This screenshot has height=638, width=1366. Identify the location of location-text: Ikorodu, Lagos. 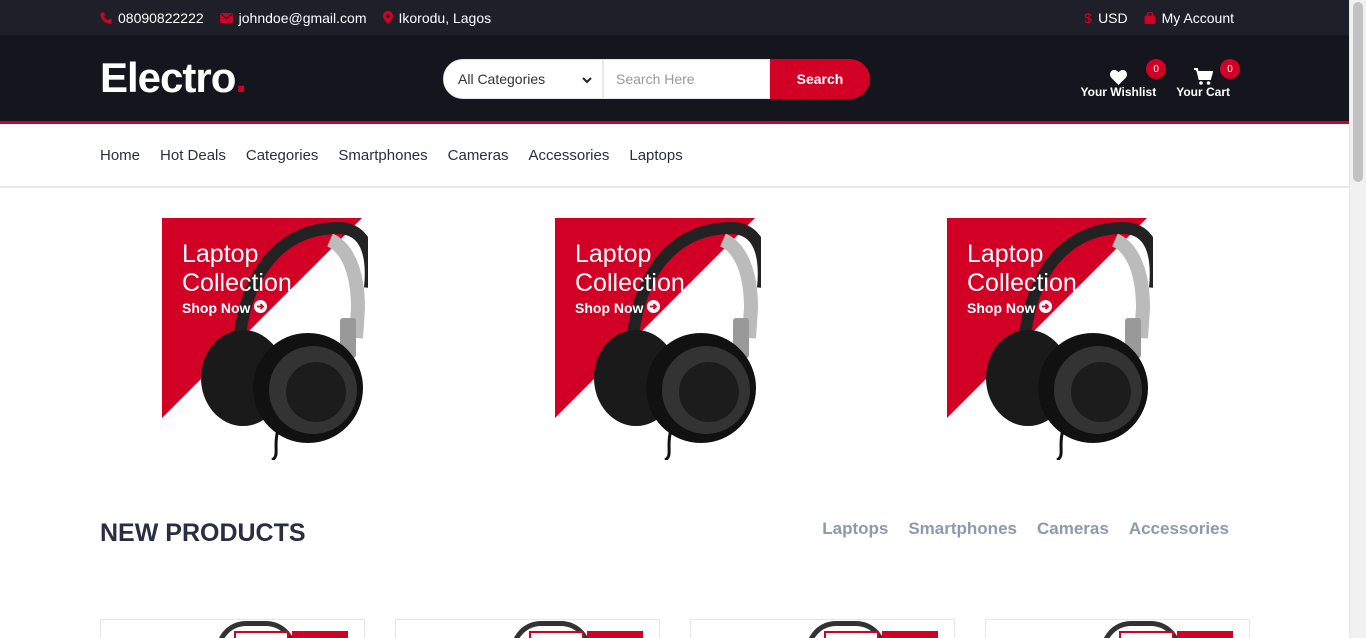
(445, 17).